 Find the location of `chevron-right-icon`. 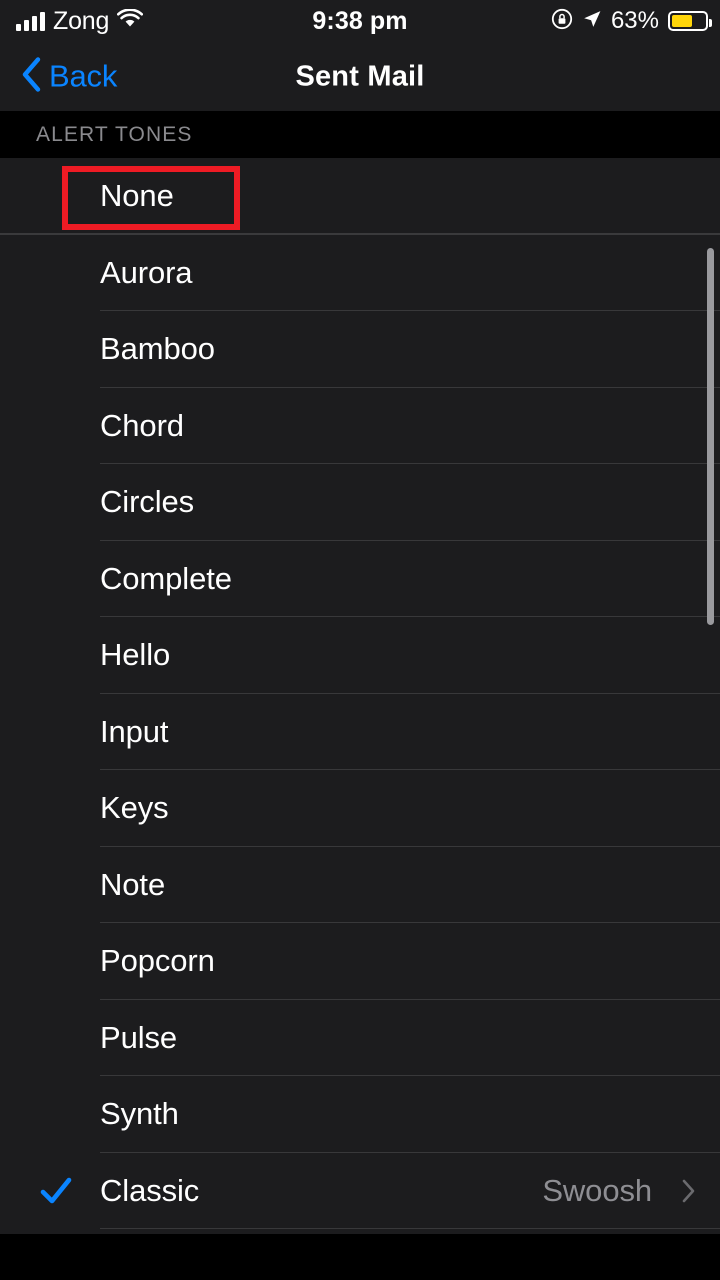

chevron-right-icon is located at coordinates (689, 1191).